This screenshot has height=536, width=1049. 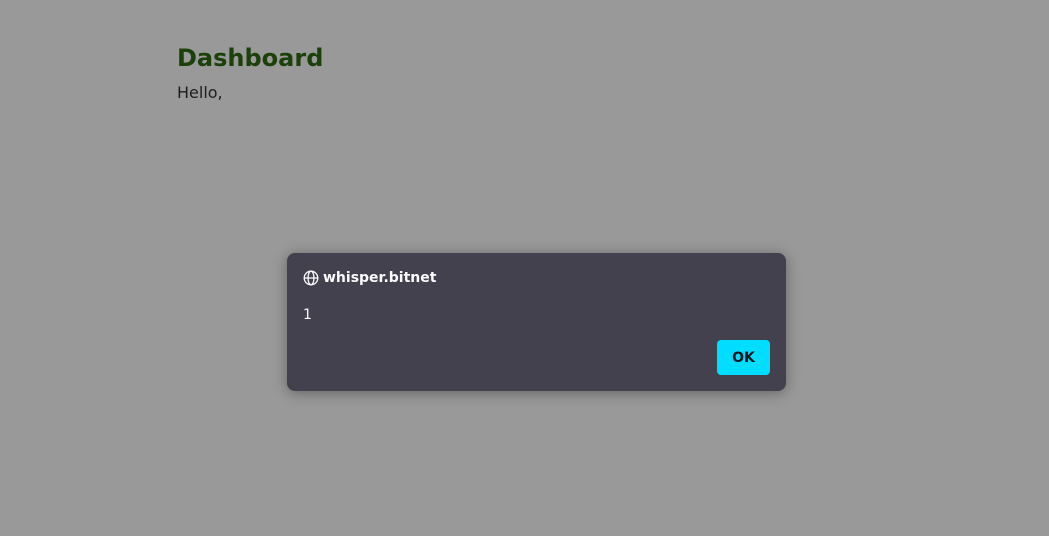 What do you see at coordinates (536, 322) in the screenshot?
I see `alert-dialog: whisper.bitnet 1 OK` at bounding box center [536, 322].